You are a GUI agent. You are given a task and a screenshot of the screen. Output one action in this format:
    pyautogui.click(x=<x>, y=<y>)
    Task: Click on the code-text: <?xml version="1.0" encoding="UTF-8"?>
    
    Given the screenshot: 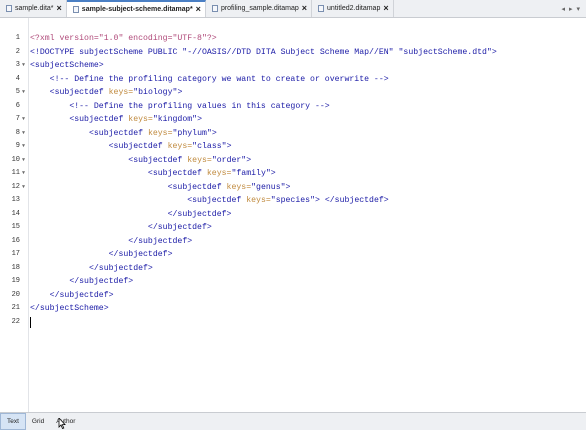 What is the action you would take?
    pyautogui.click(x=123, y=39)
    